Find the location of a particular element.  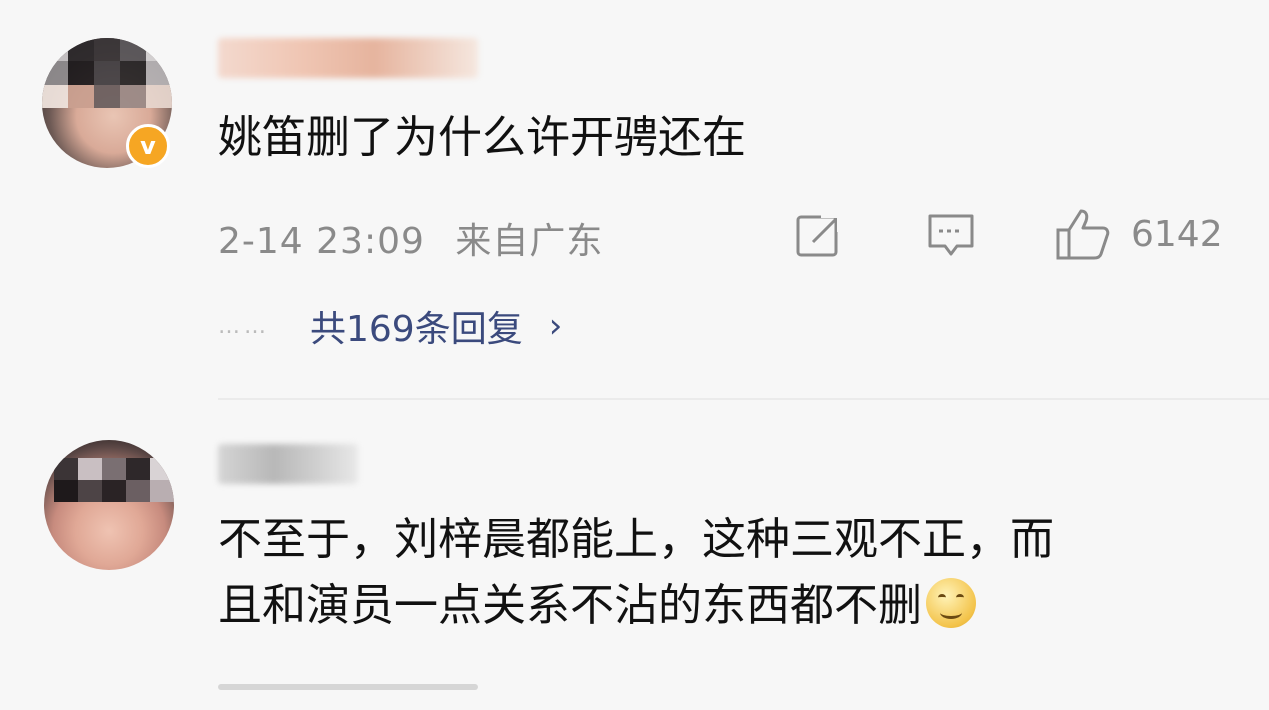

comment-text: 姚笛删了为什么许开骋还在 is located at coordinates (482, 137).